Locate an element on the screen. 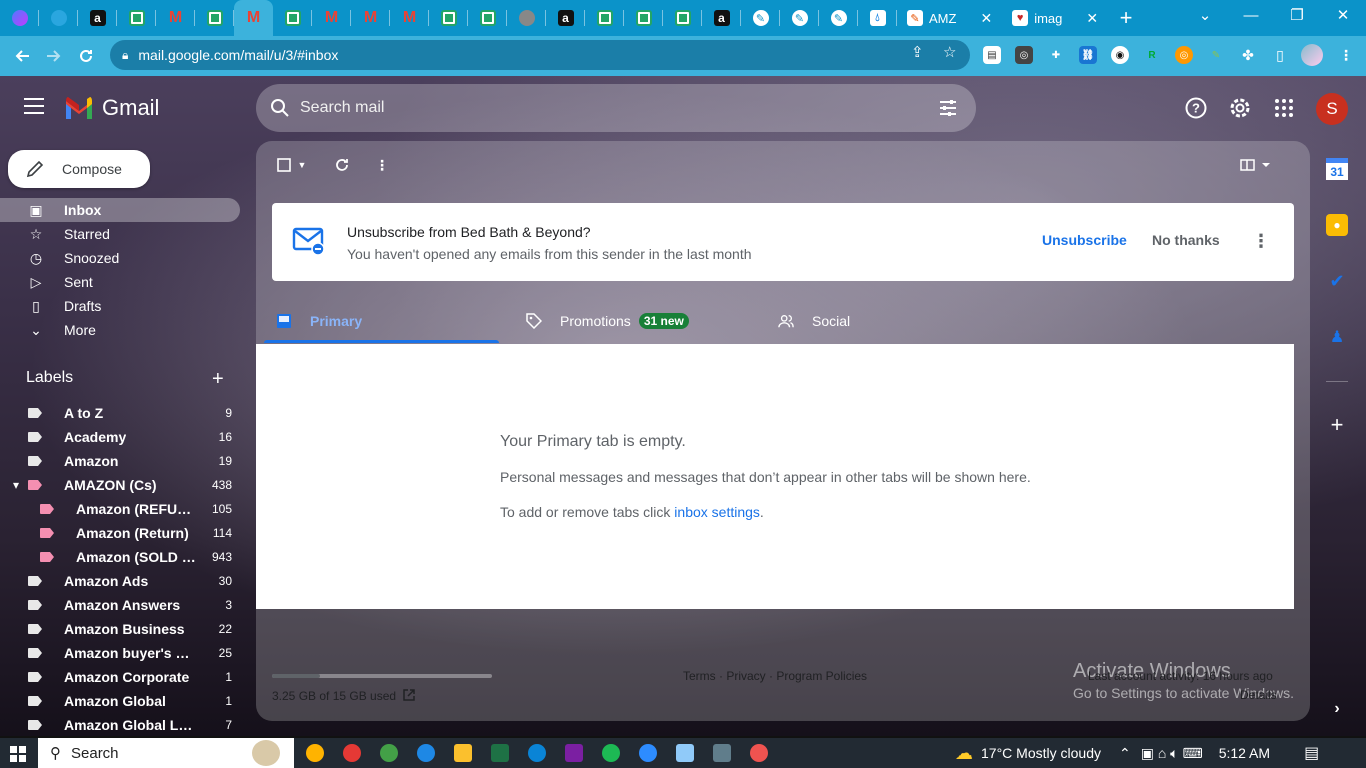 The image size is (1366, 768). extension-eyedropper-icon: ✎ is located at coordinates (1216, 55).